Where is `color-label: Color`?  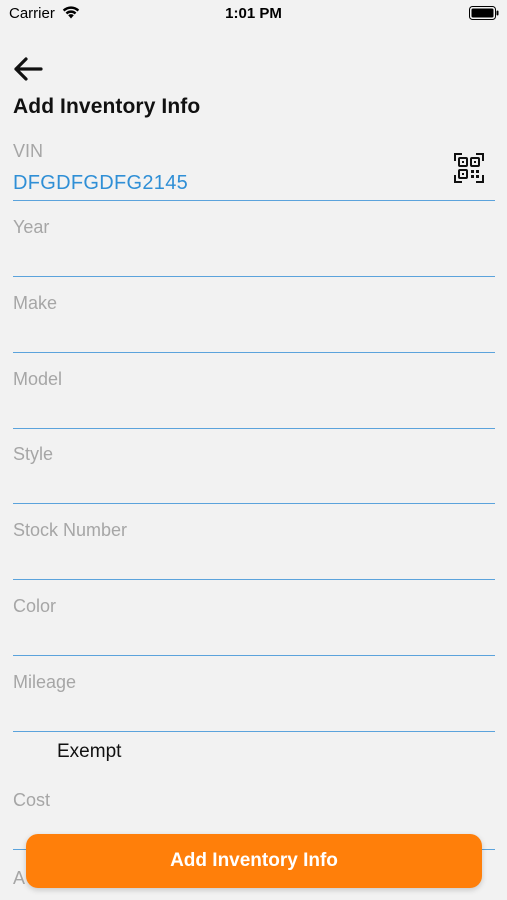 color-label: Color is located at coordinates (35, 606).